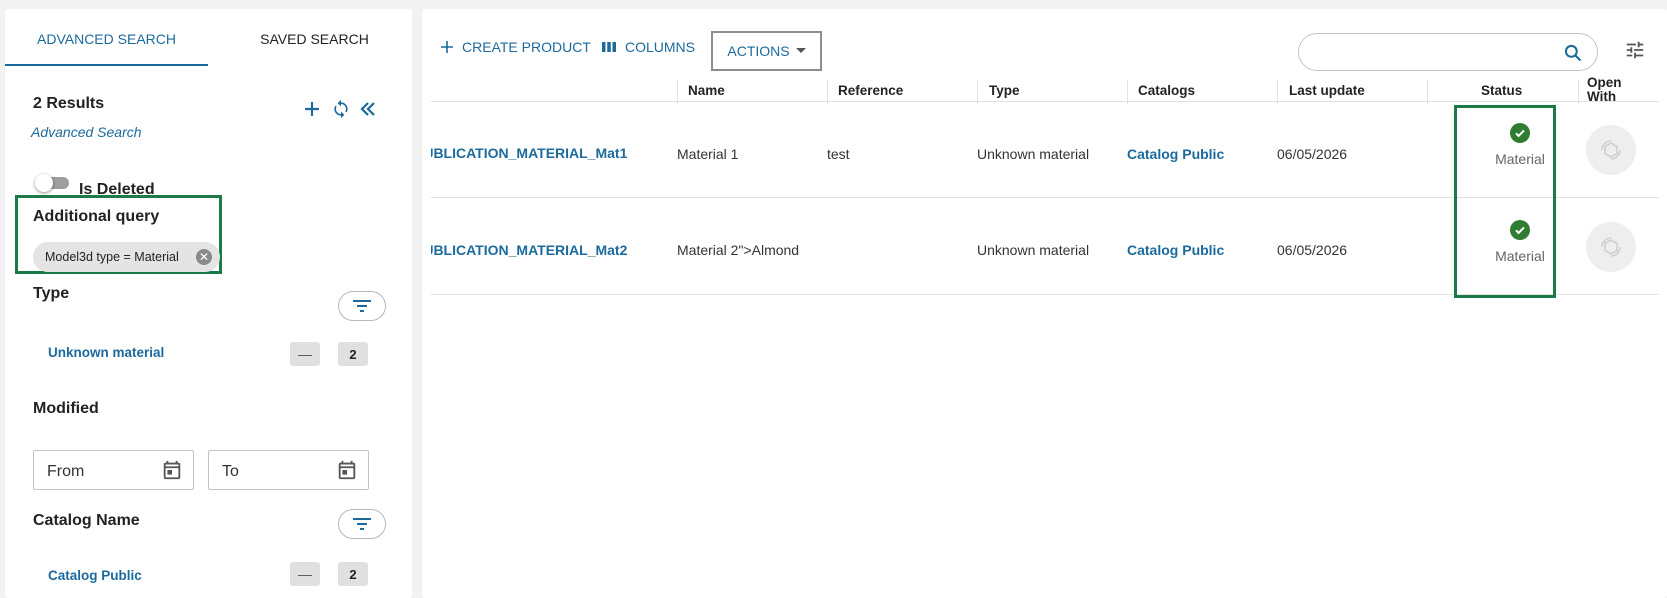 The width and height of the screenshot is (1667, 598). I want to click on type-count-badge: 2, so click(353, 354).